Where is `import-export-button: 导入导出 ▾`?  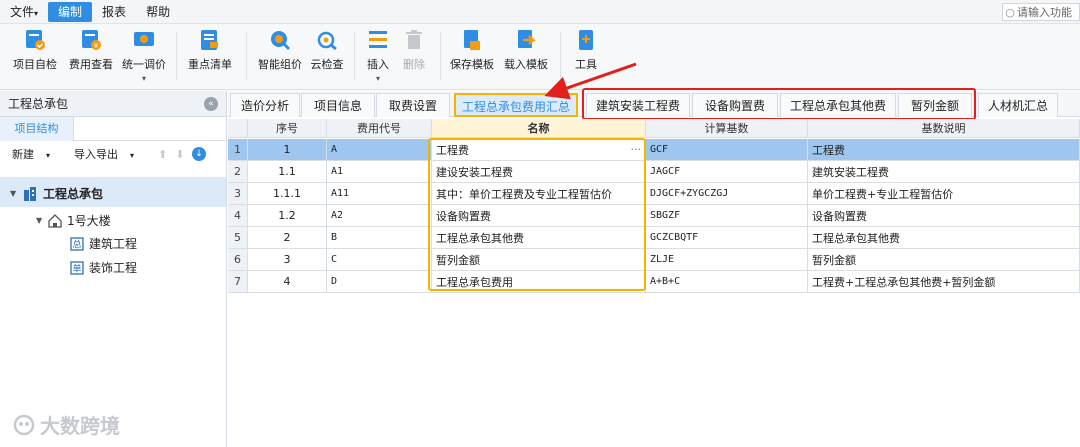
import-export-button: 导入导出 ▾ is located at coordinates (110, 154).